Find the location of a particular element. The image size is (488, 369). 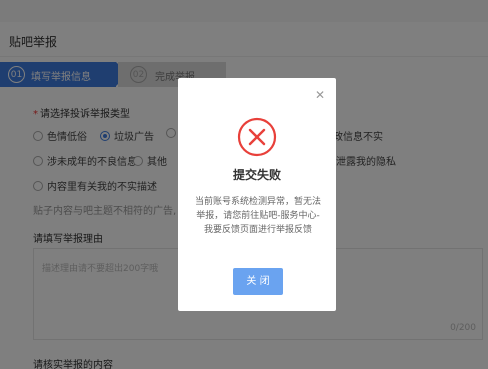

error-x-icon is located at coordinates (257, 137).